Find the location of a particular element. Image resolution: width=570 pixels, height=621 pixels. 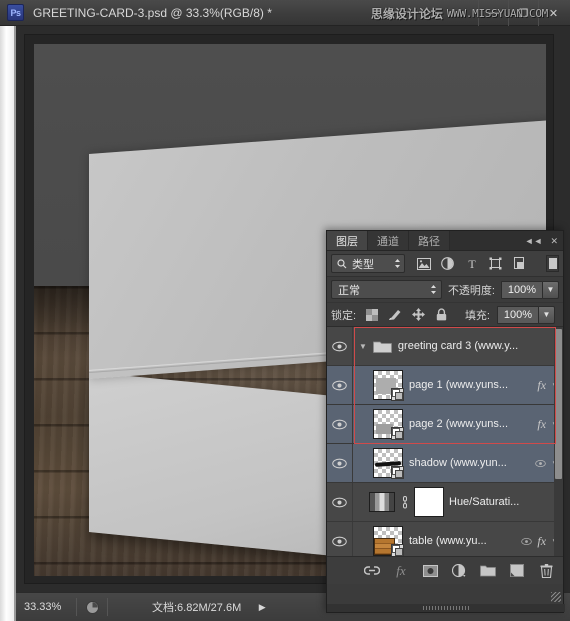

panel-close-icon: ✕ is located at coordinates (554, 241).